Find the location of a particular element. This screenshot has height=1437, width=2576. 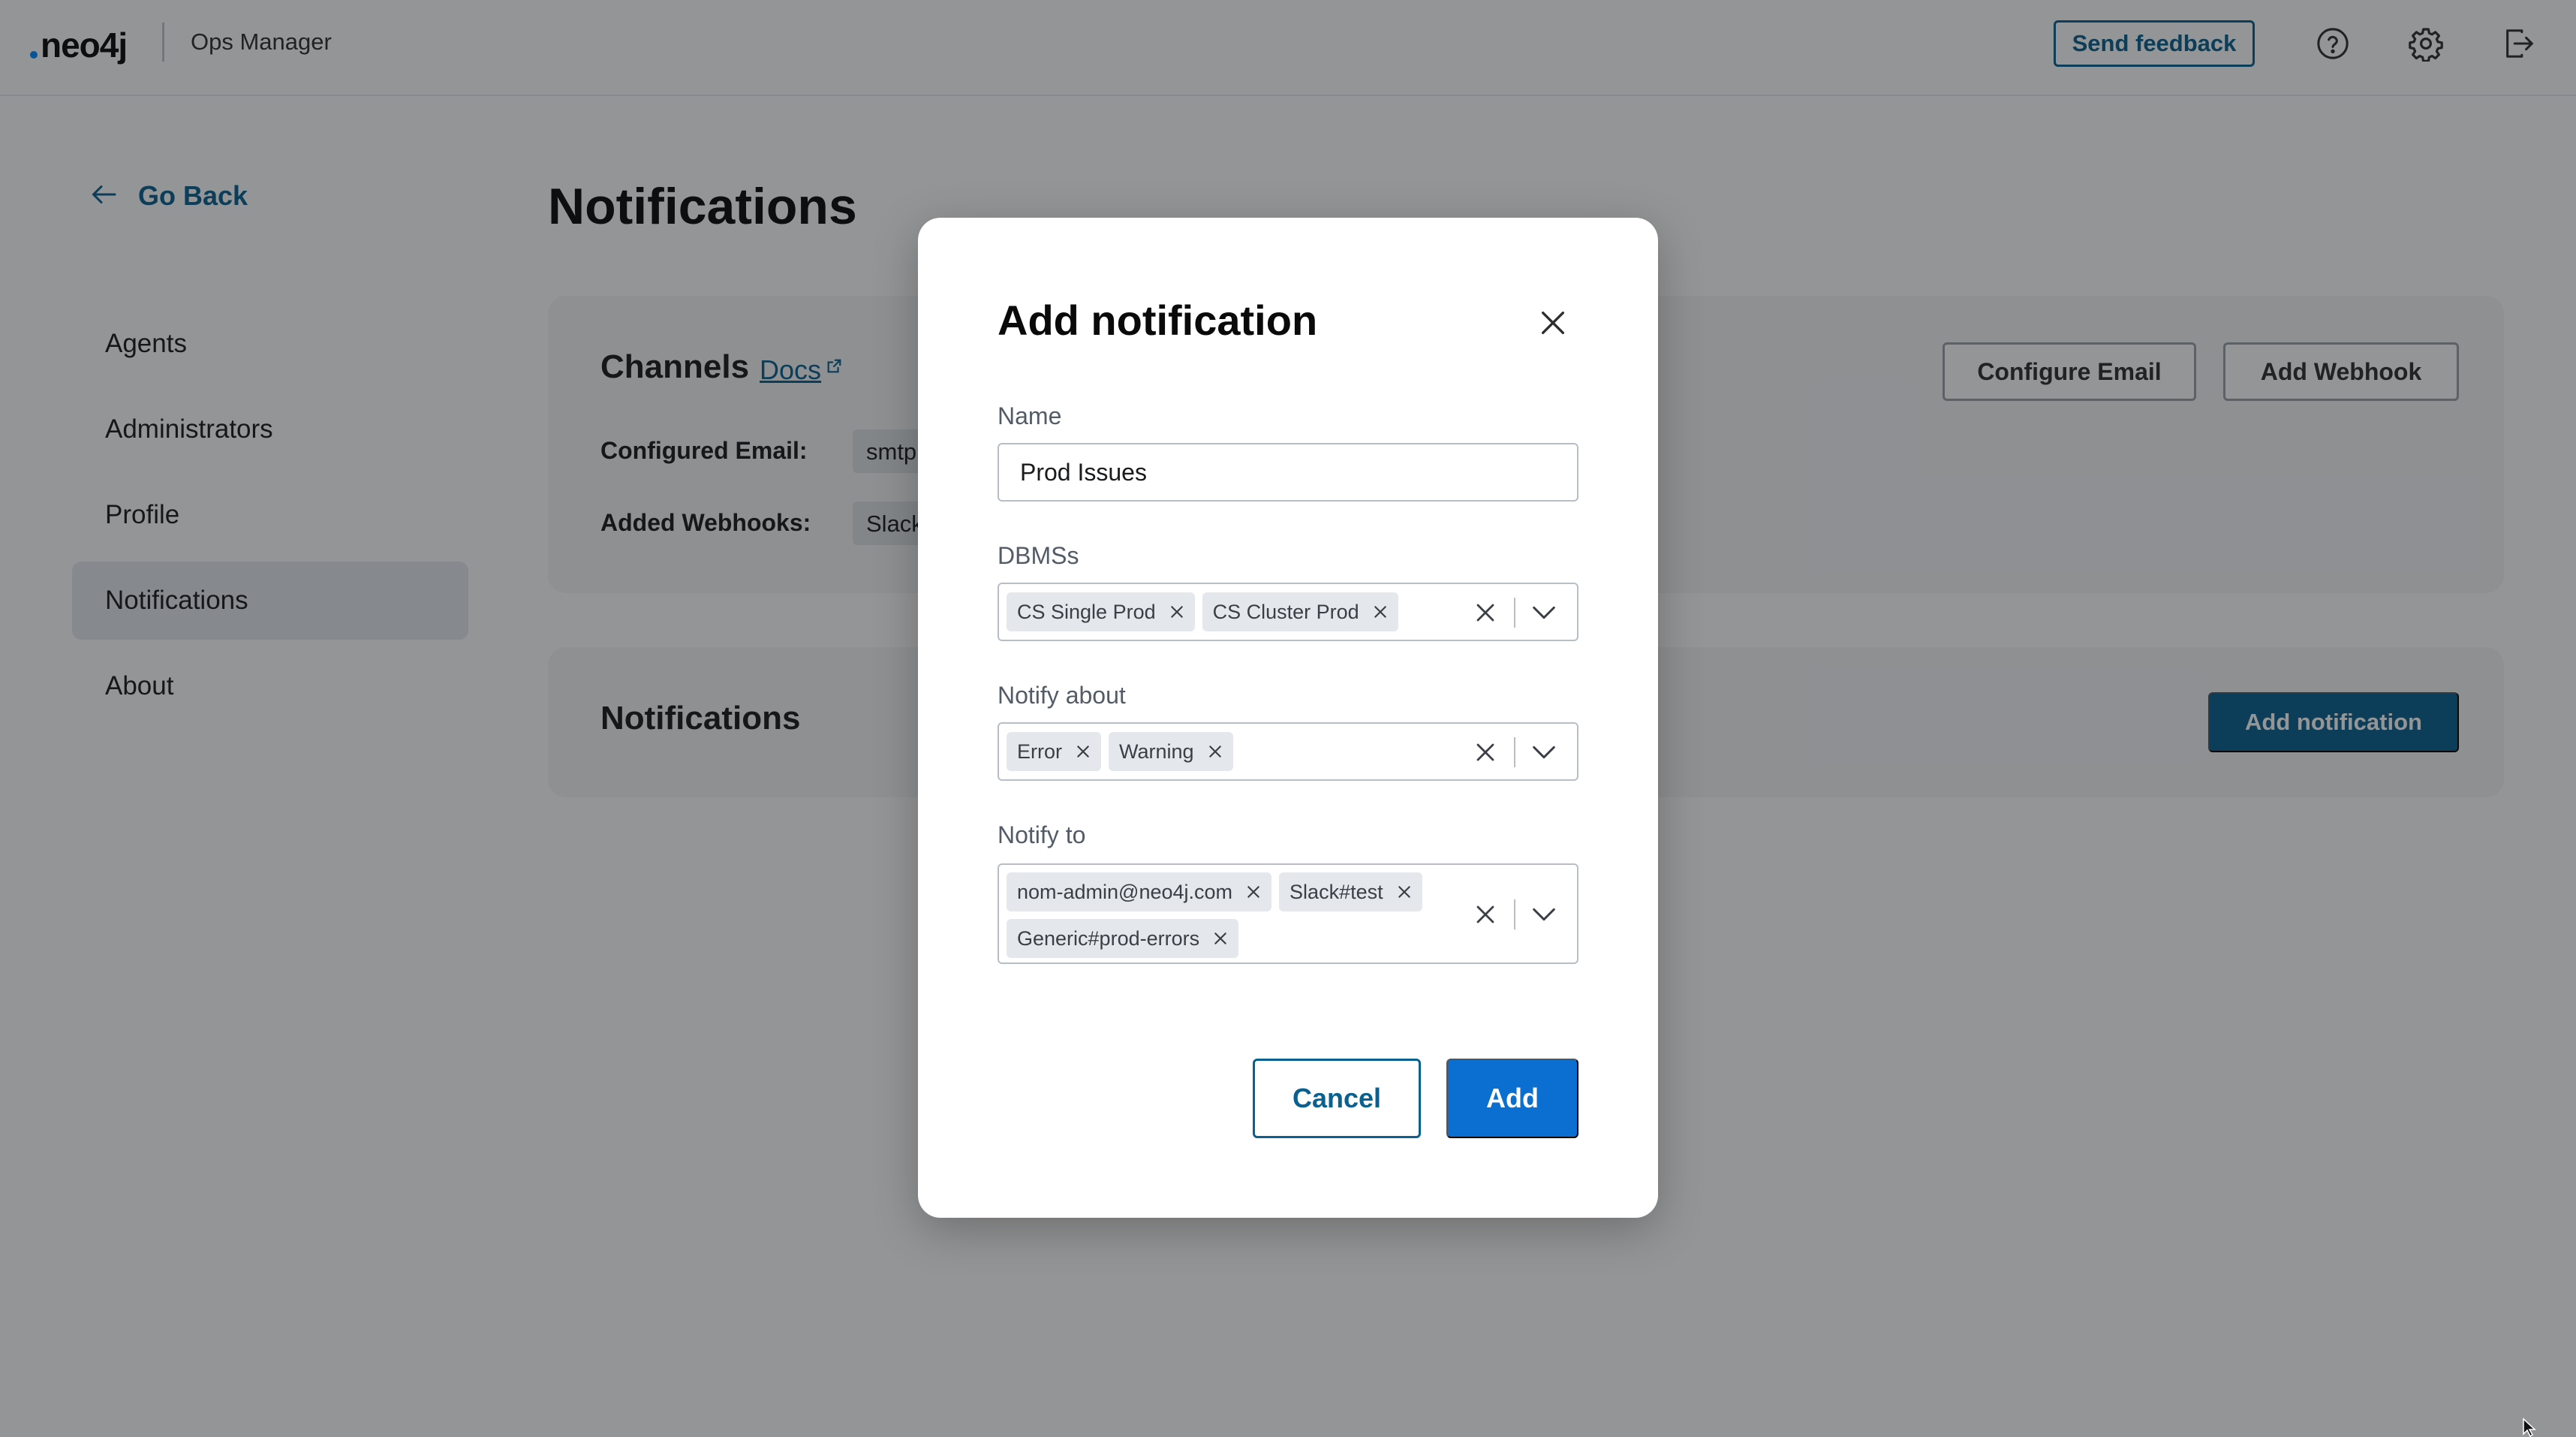

name-input is located at coordinates (1288, 472).